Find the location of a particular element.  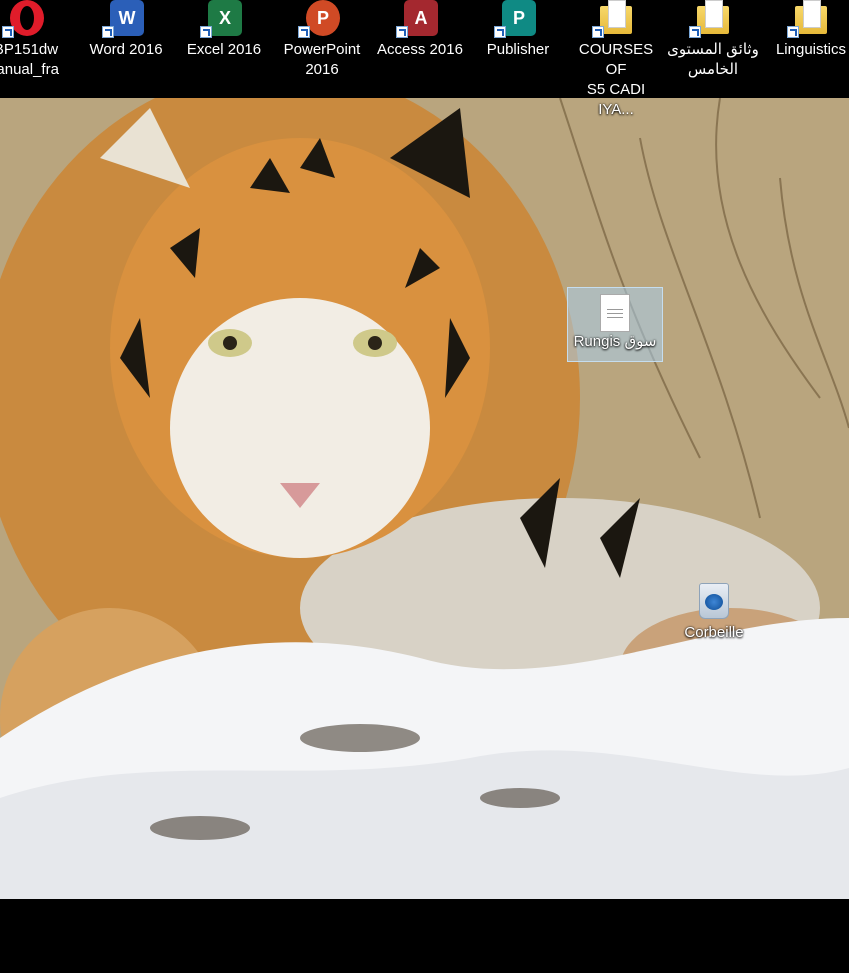

icon-label: Linguistics is located at coordinates (811, 49).